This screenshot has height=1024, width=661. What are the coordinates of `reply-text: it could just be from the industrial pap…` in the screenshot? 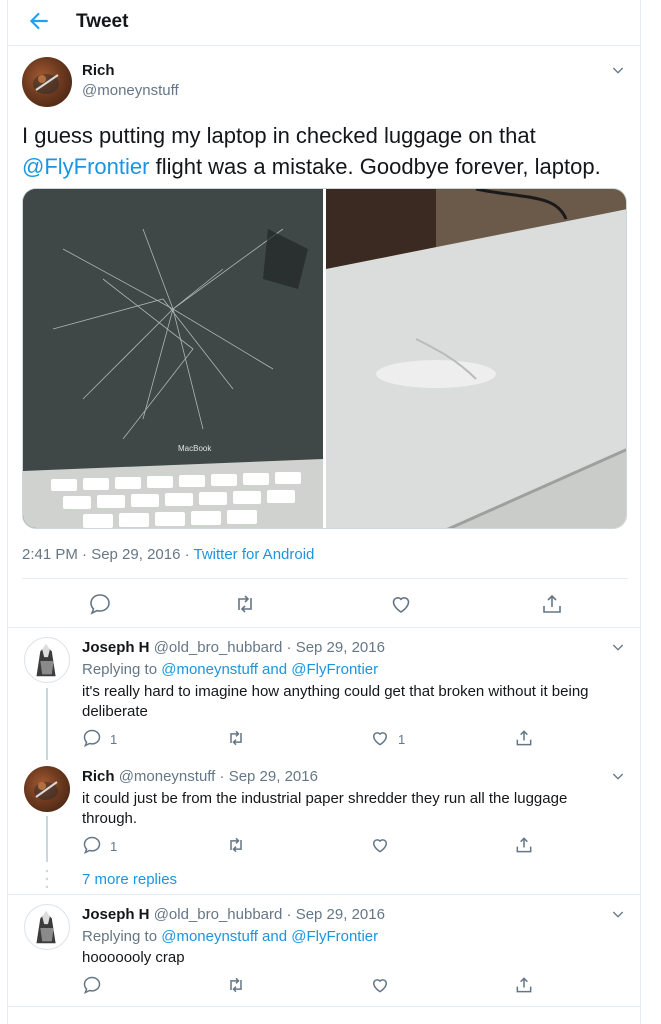 It's located at (325, 808).